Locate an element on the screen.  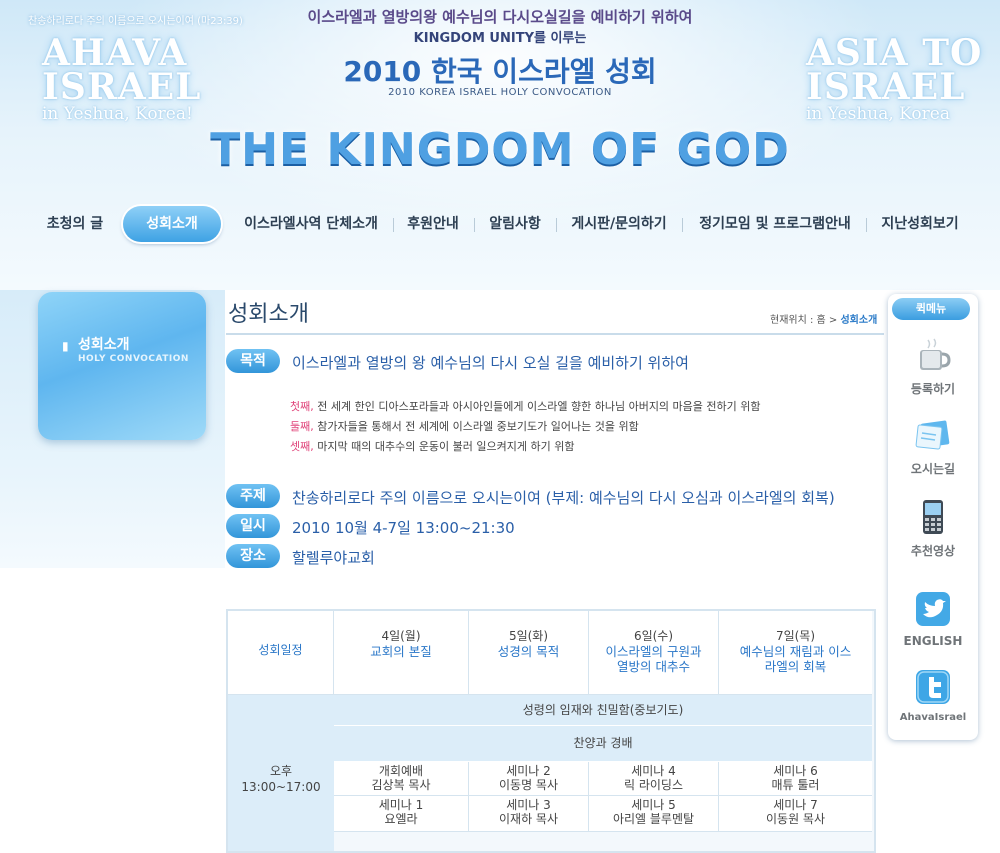
breadcrumb: 현재위치 : 홈 > 성회소개 is located at coordinates (823, 318).